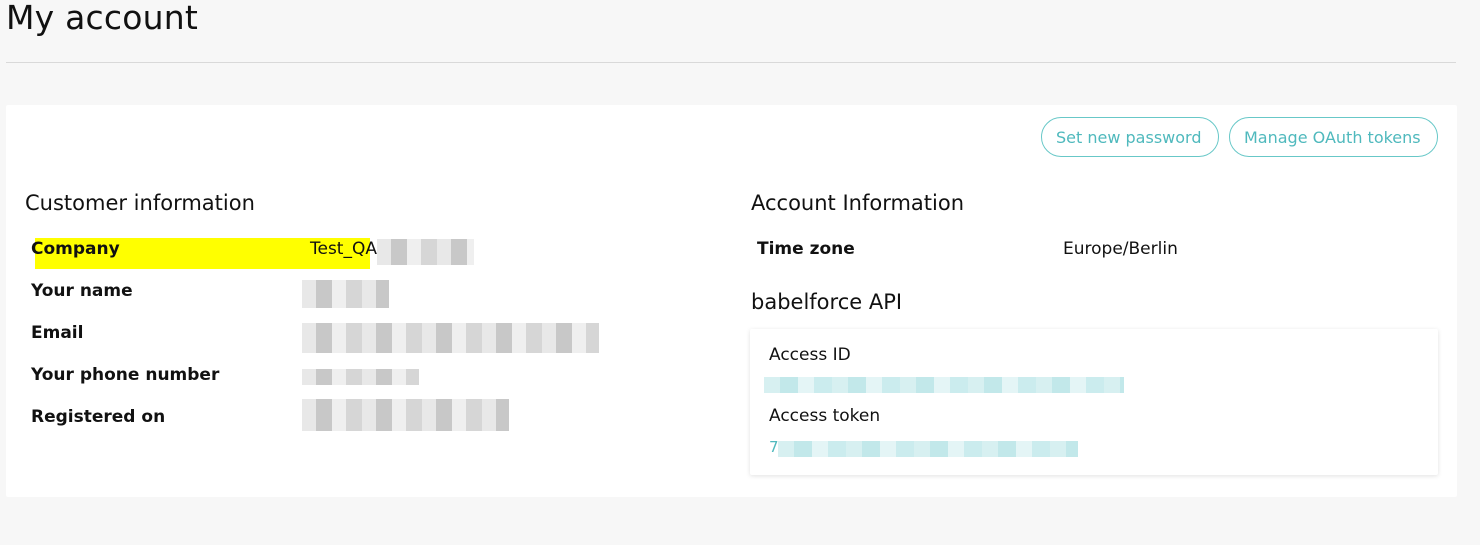  What do you see at coordinates (75, 249) in the screenshot?
I see `company-label: Company` at bounding box center [75, 249].